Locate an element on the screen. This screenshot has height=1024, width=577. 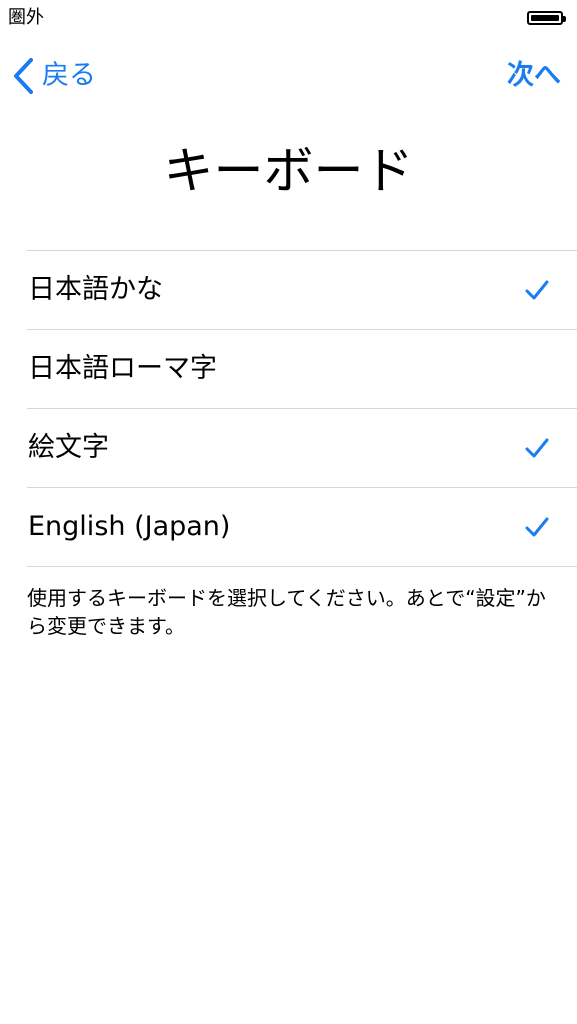
chevron-left-icon is located at coordinates (23, 76).